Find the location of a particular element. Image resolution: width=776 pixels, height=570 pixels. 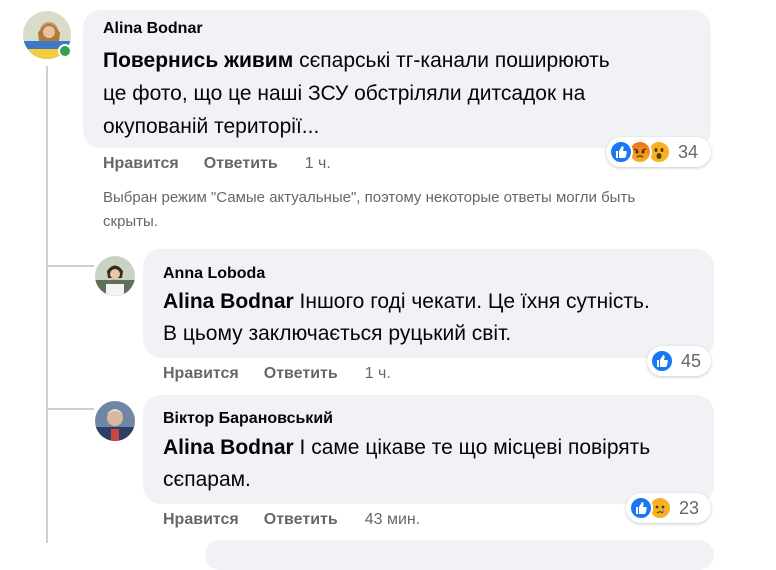

reactions-summary: 34 is located at coordinates (658, 152).